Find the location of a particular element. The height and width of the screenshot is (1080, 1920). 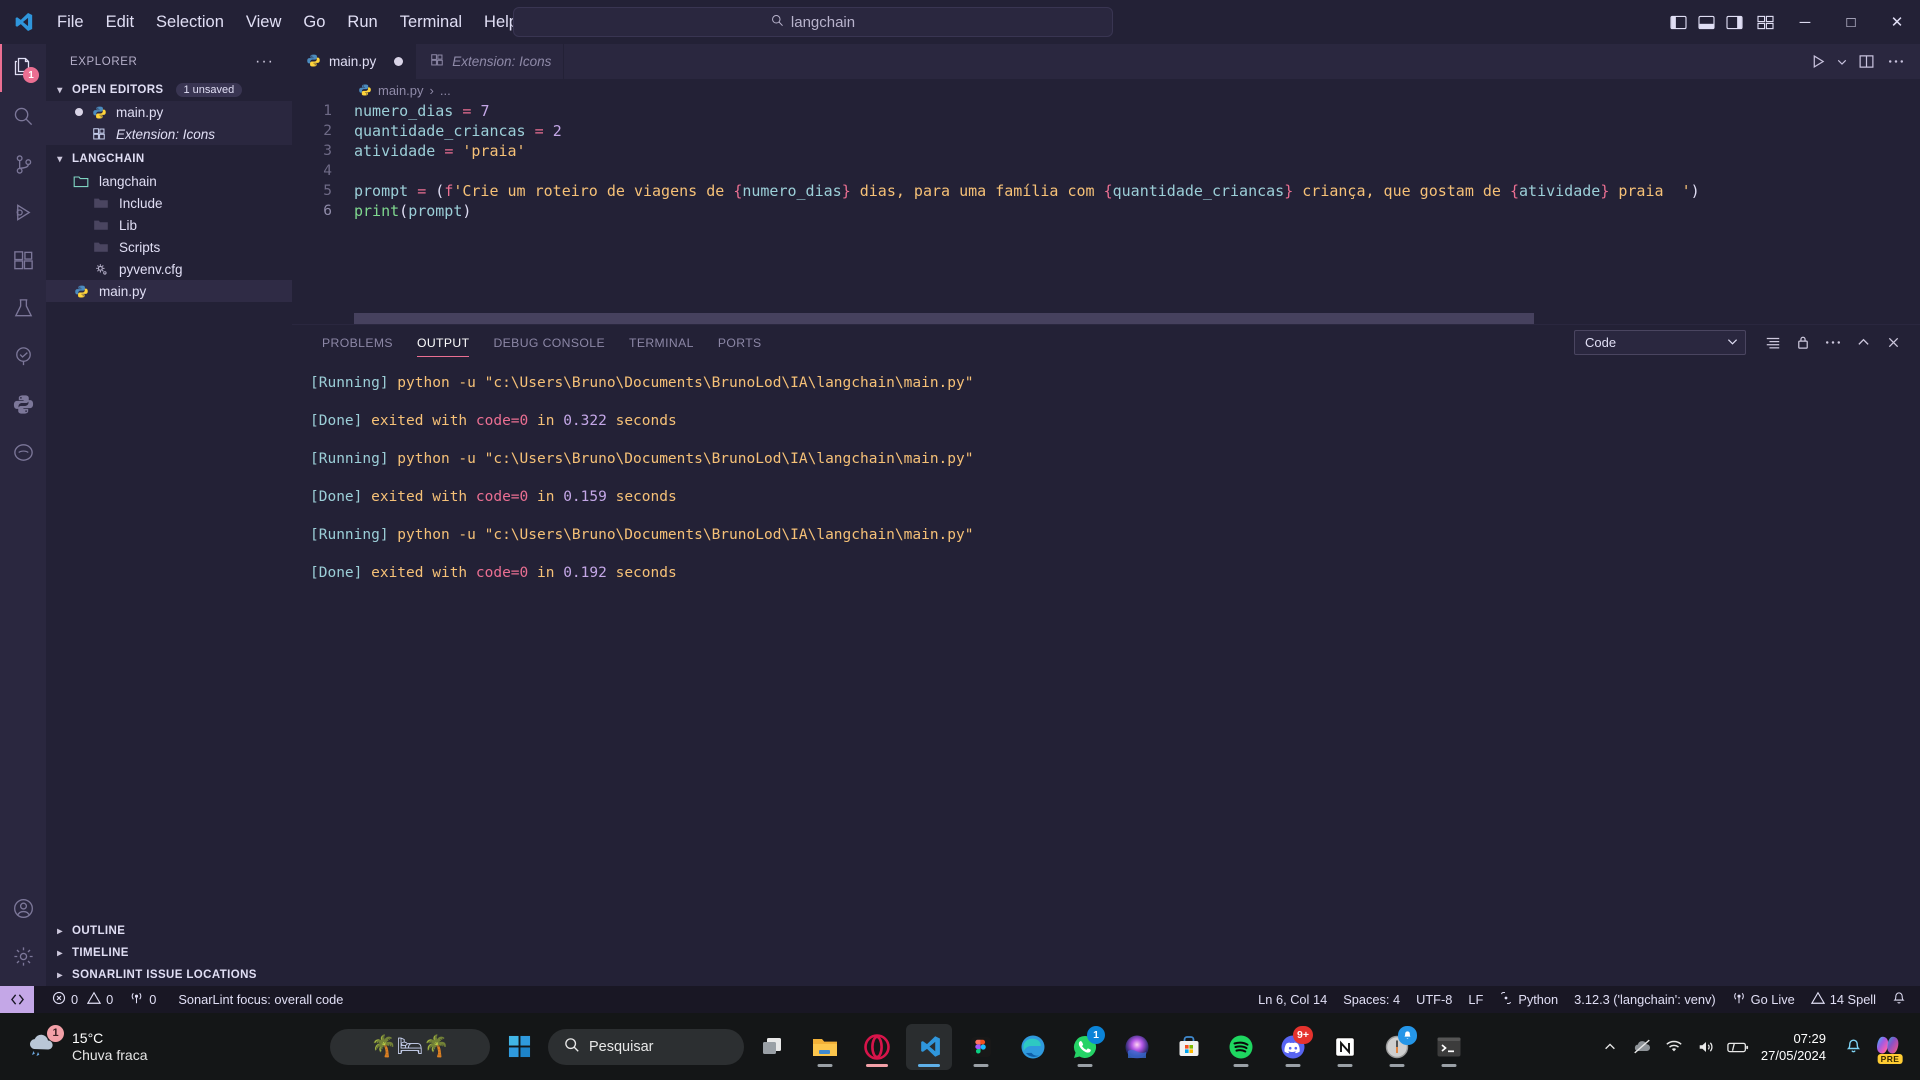

taskbar-app-figma is located at coordinates (981, 1047).